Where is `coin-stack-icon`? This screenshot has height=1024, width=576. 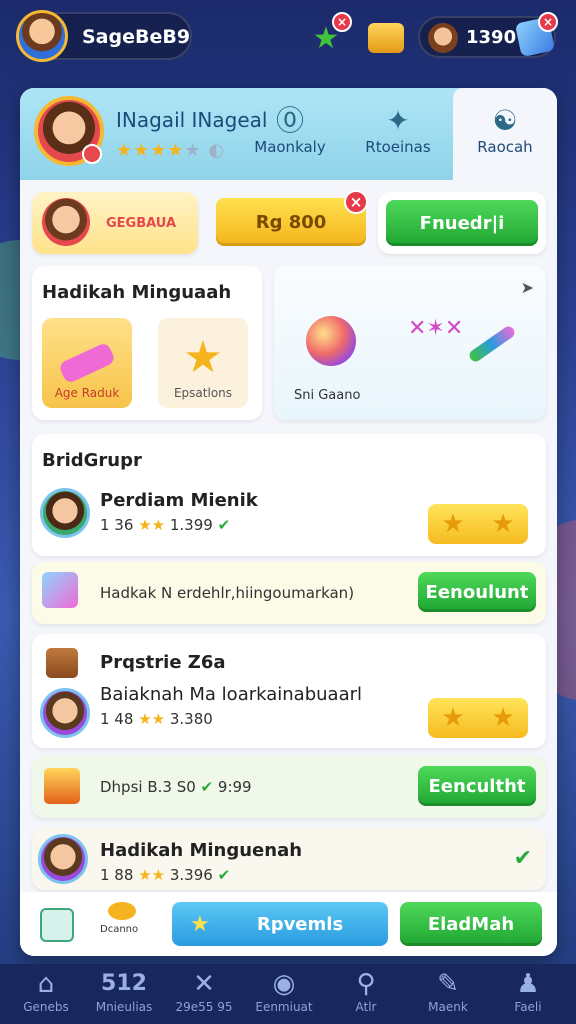 coin-stack-icon is located at coordinates (122, 911).